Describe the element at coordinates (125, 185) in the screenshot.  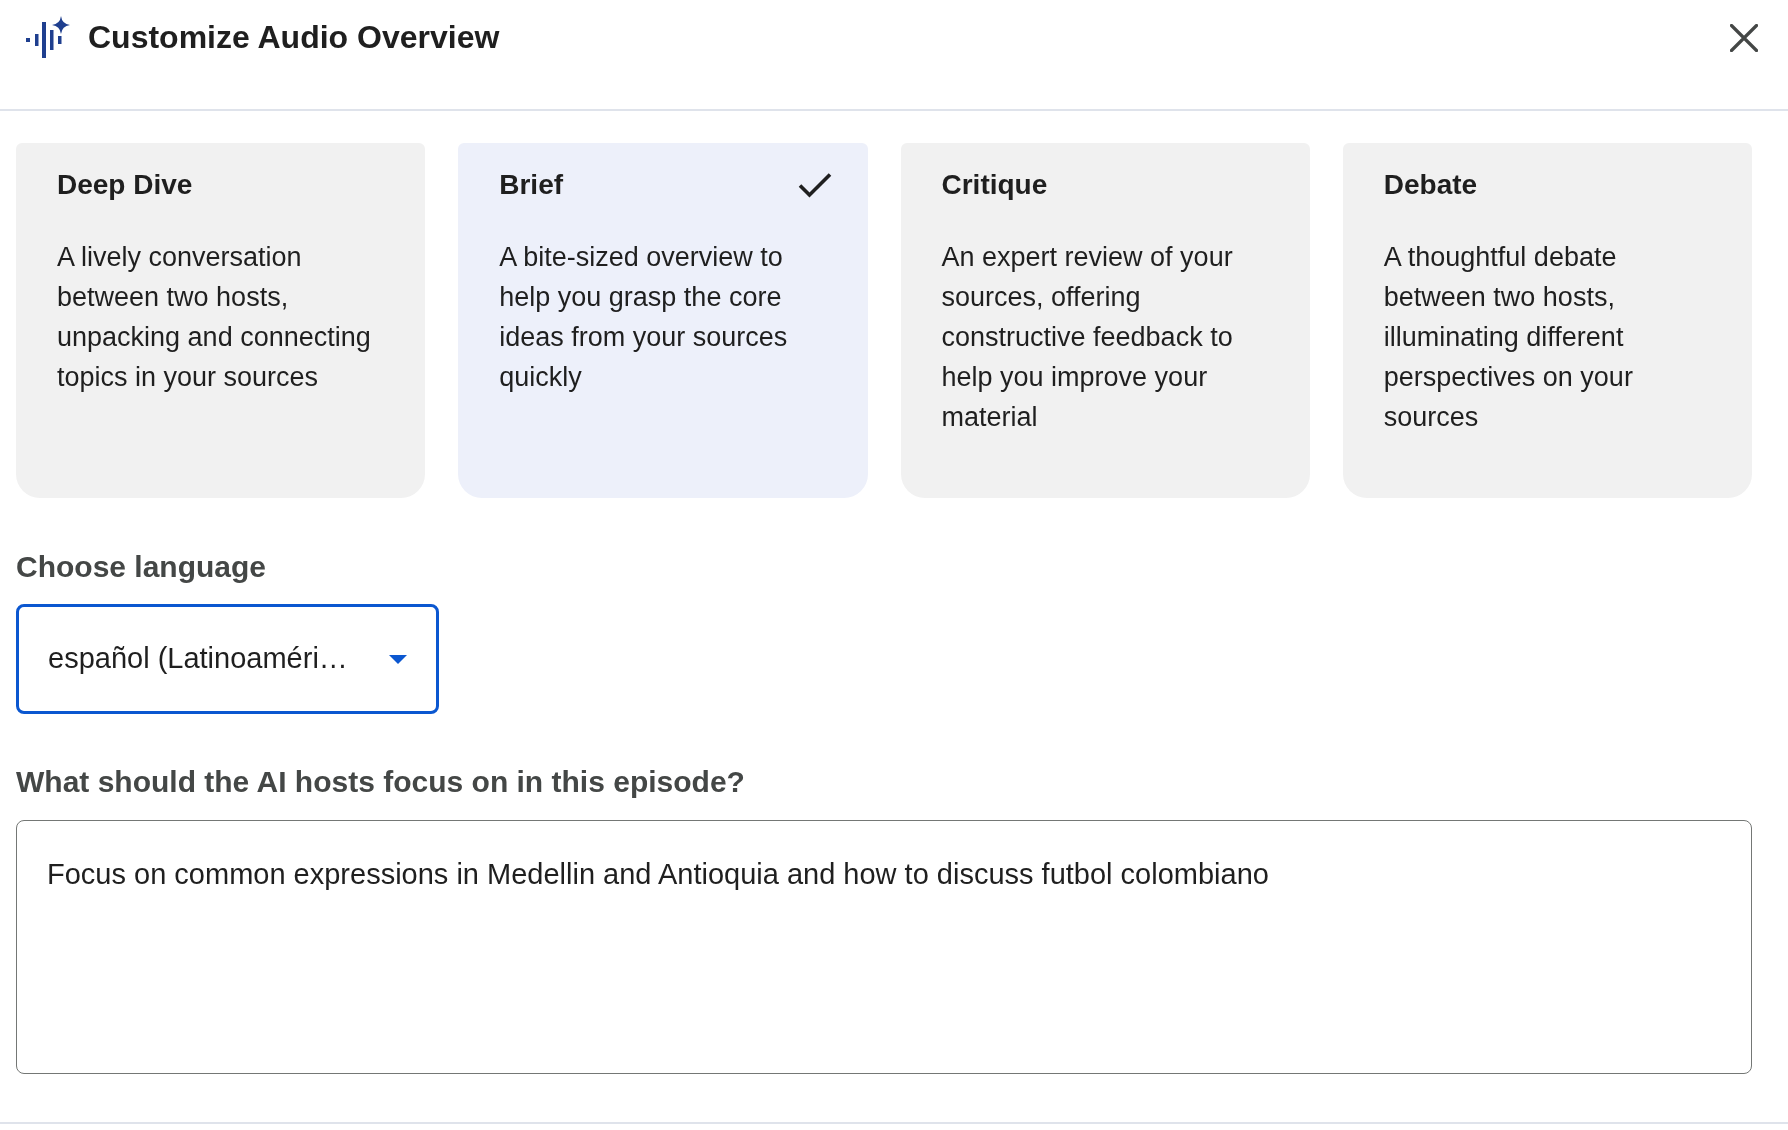
I see `format-title: Deep Dive` at that location.